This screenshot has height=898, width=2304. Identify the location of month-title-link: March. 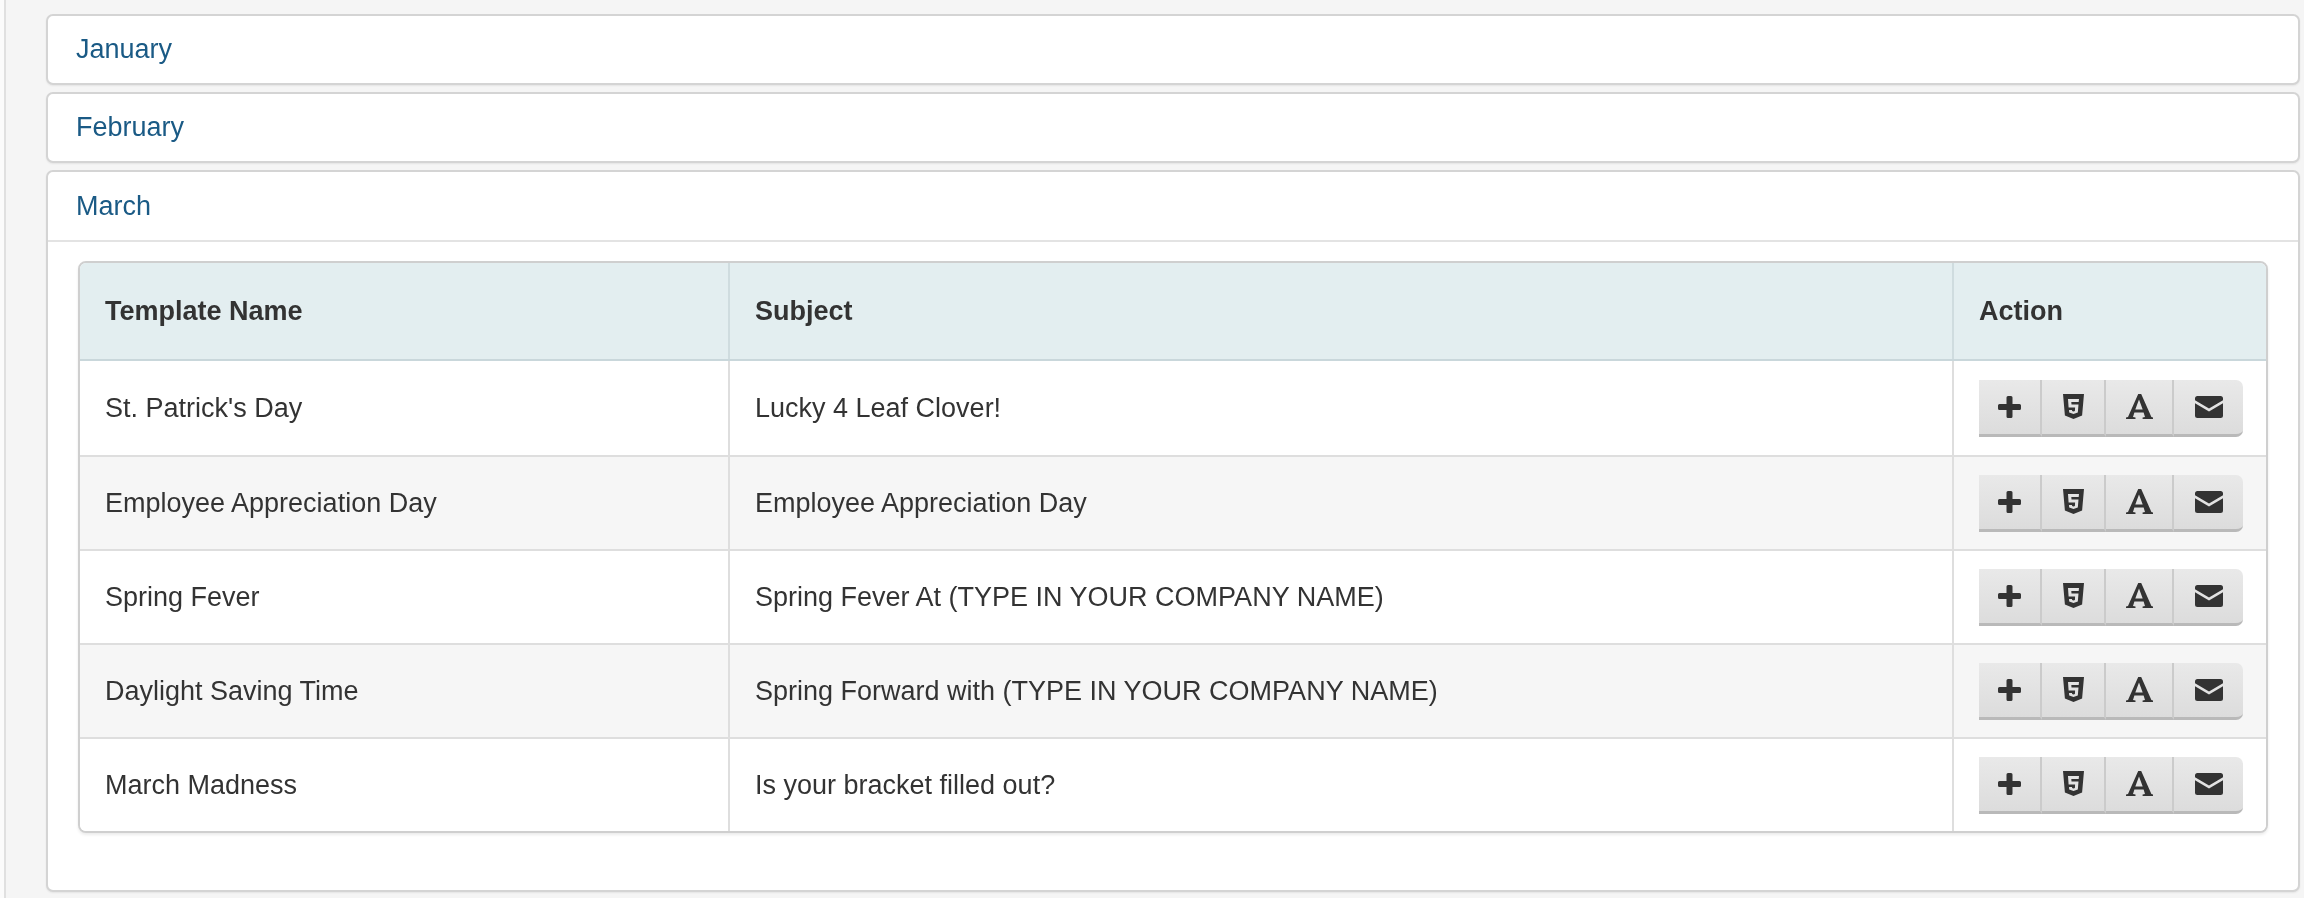
(113, 206).